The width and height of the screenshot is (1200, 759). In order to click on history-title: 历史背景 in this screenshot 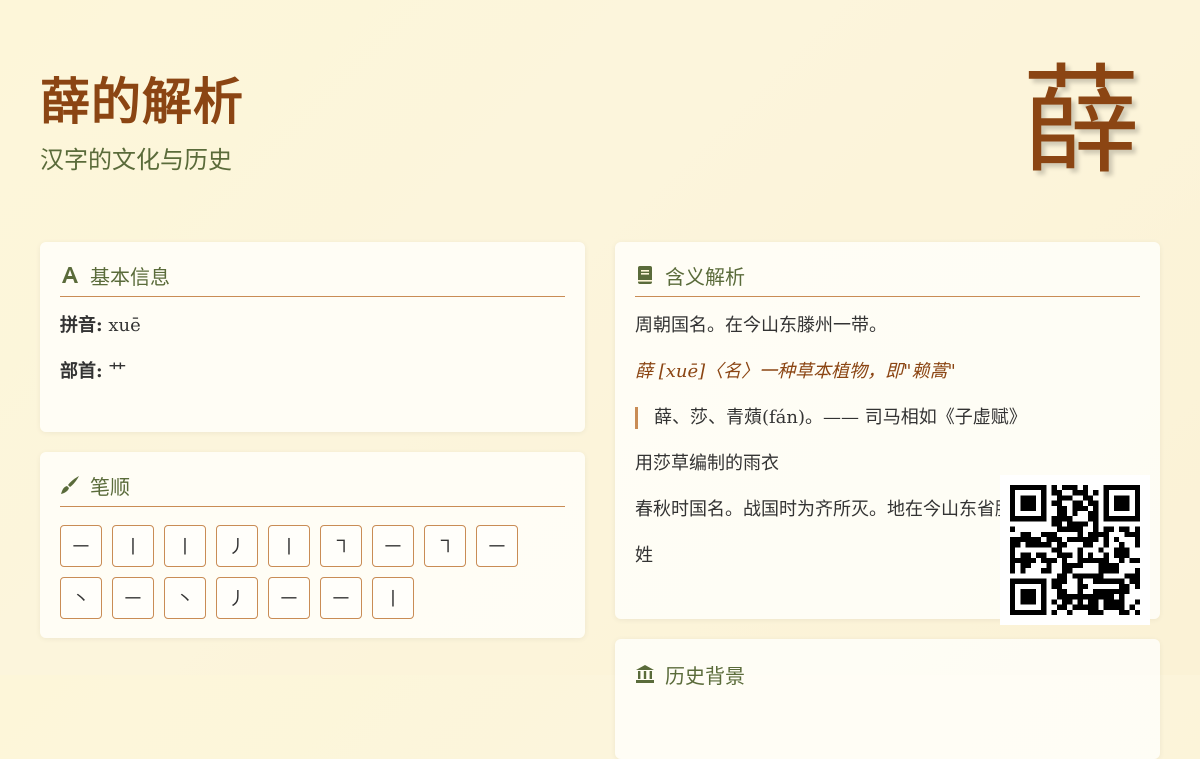, I will do `click(705, 675)`.